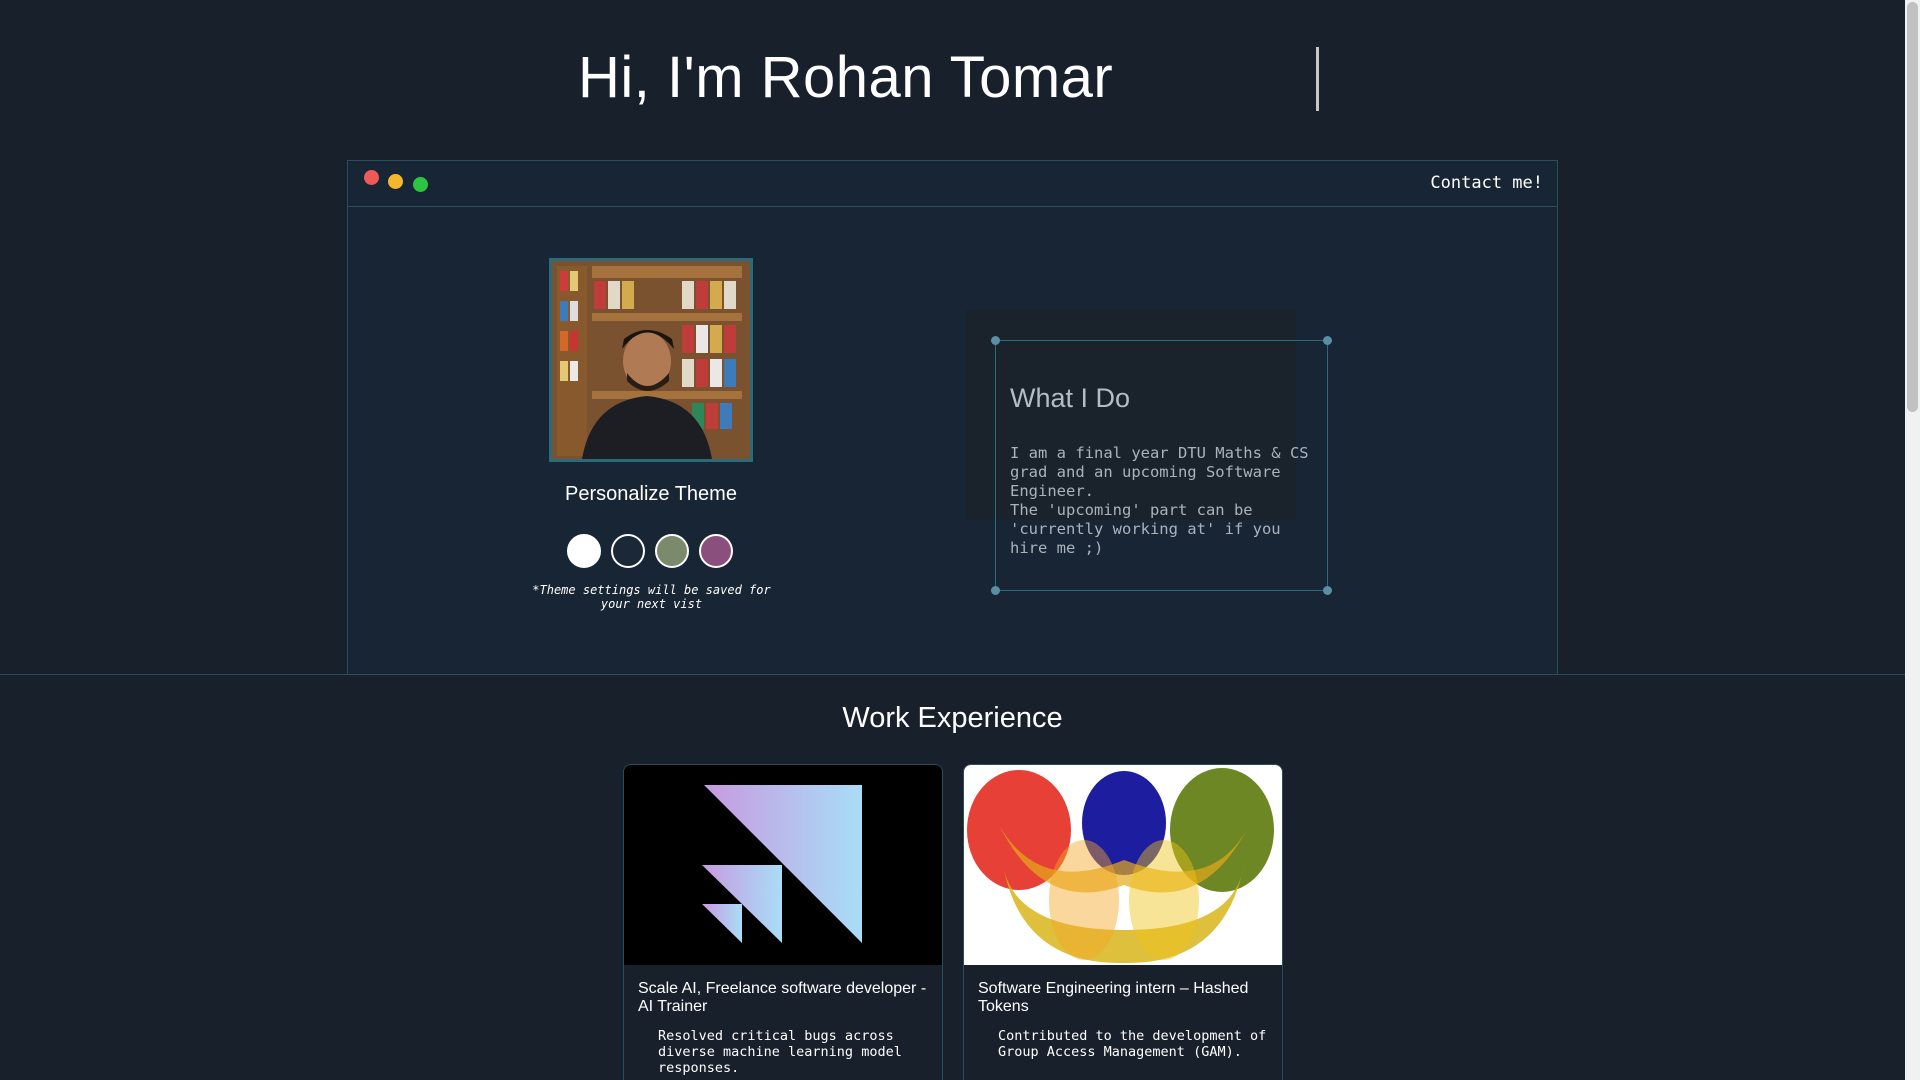 The width and height of the screenshot is (1920, 1080). I want to click on resize-handle-bottom-left-icon, so click(995, 590).